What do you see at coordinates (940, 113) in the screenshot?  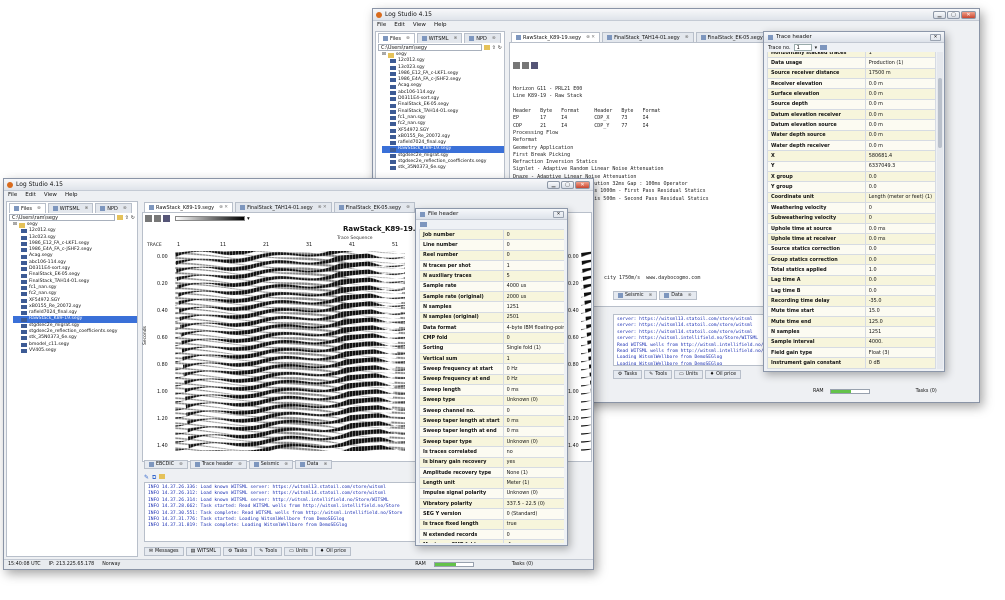 I see `scrollbar-thumb` at bounding box center [940, 113].